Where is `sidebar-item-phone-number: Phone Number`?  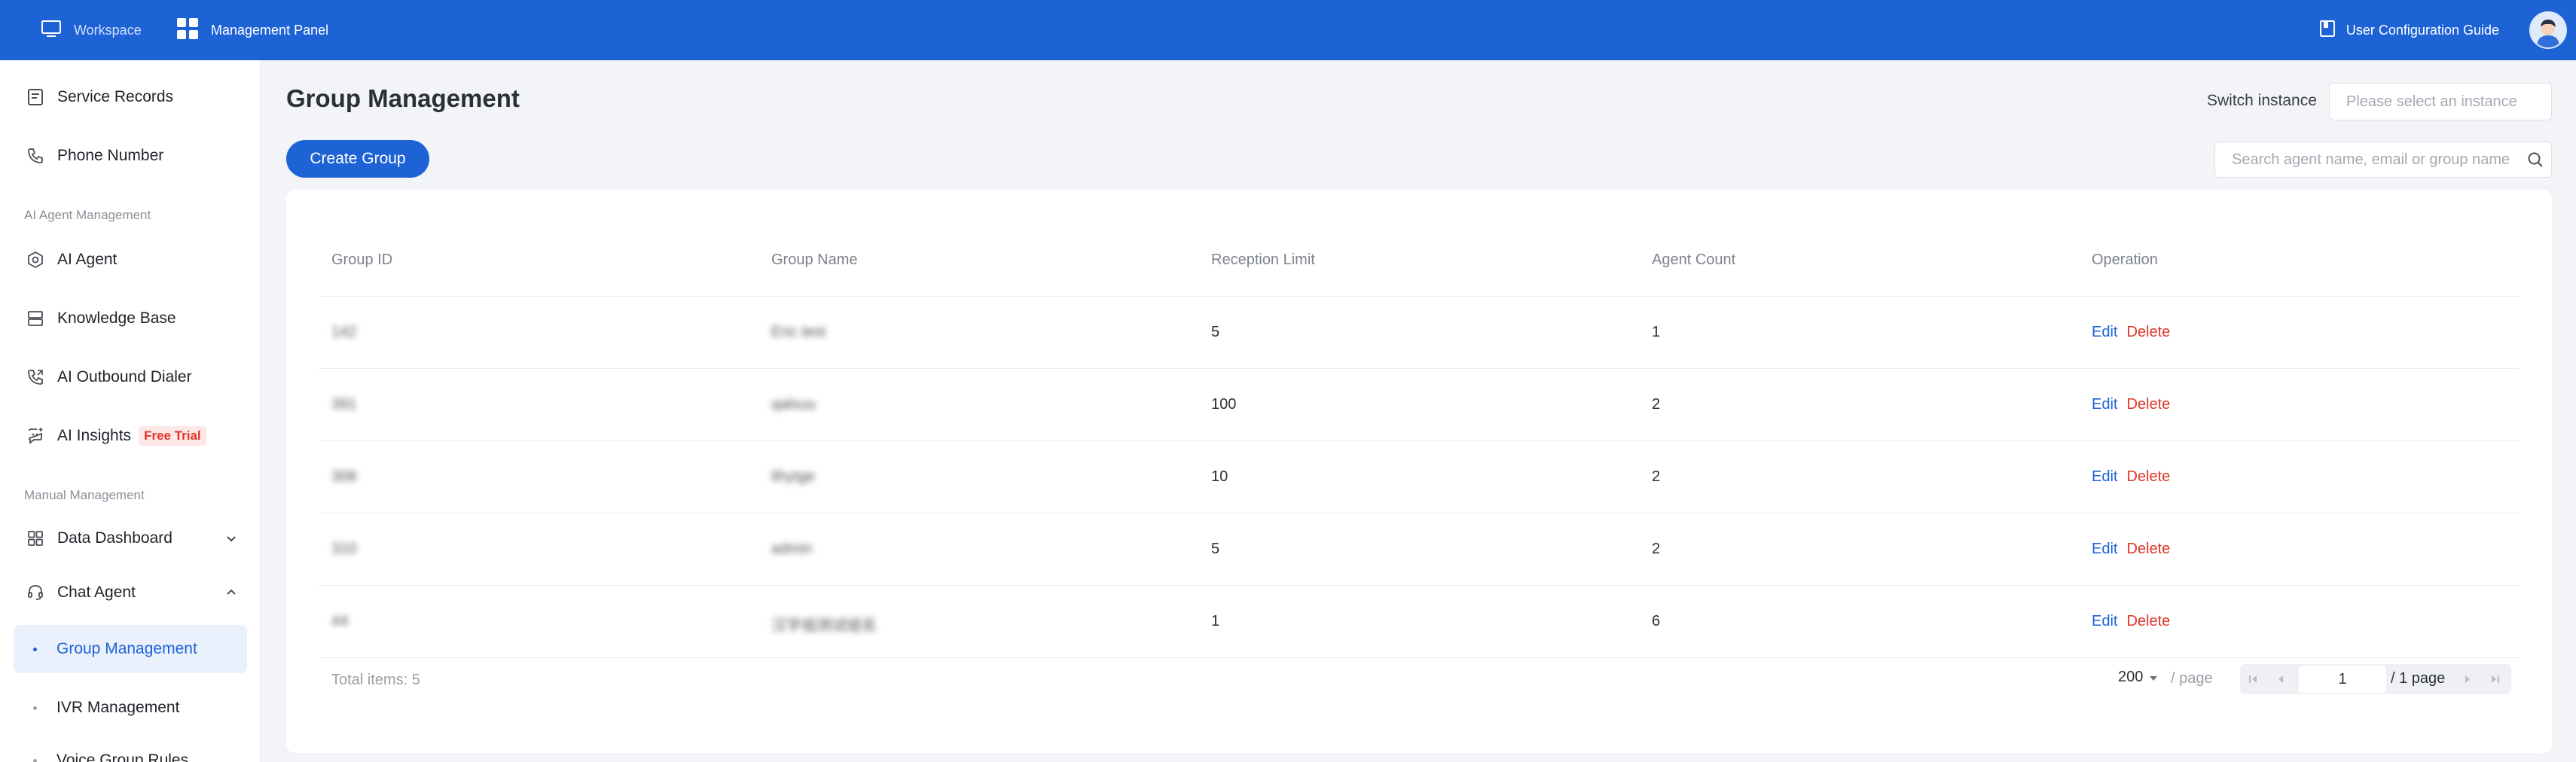 sidebar-item-phone-number: Phone Number is located at coordinates (131, 156).